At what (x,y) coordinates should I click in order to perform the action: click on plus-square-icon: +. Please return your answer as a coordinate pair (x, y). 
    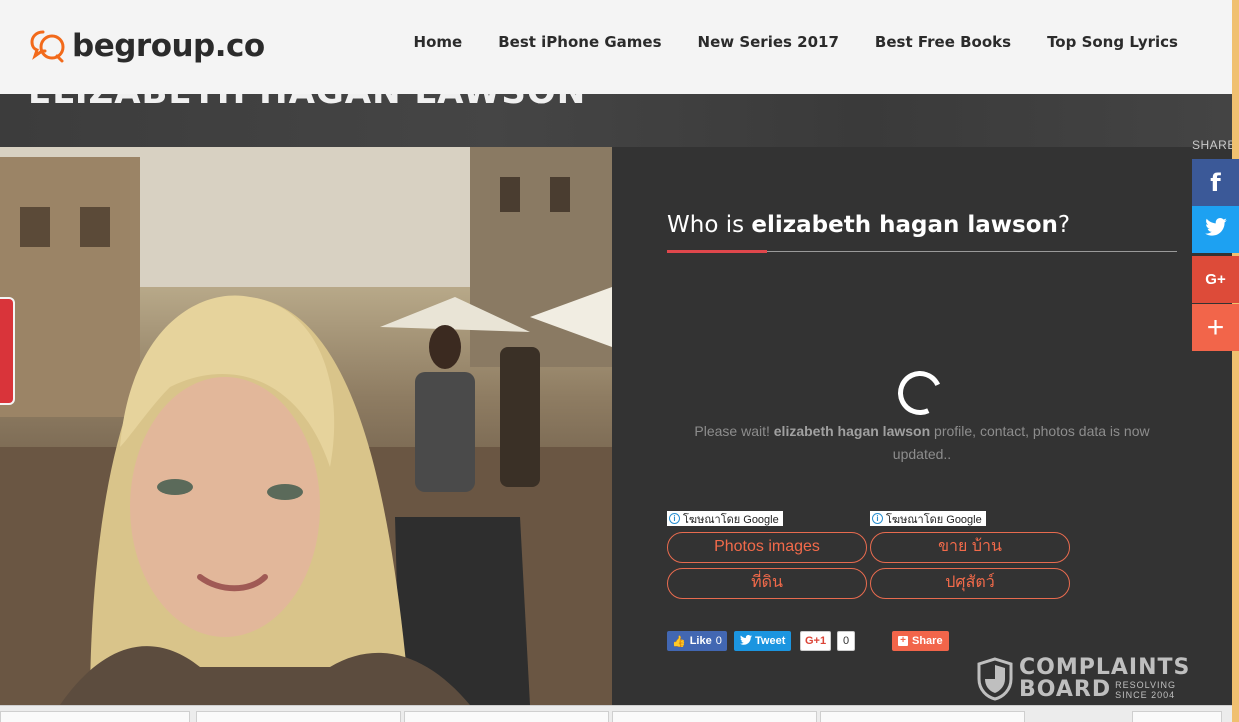
    Looking at the image, I should click on (903, 641).